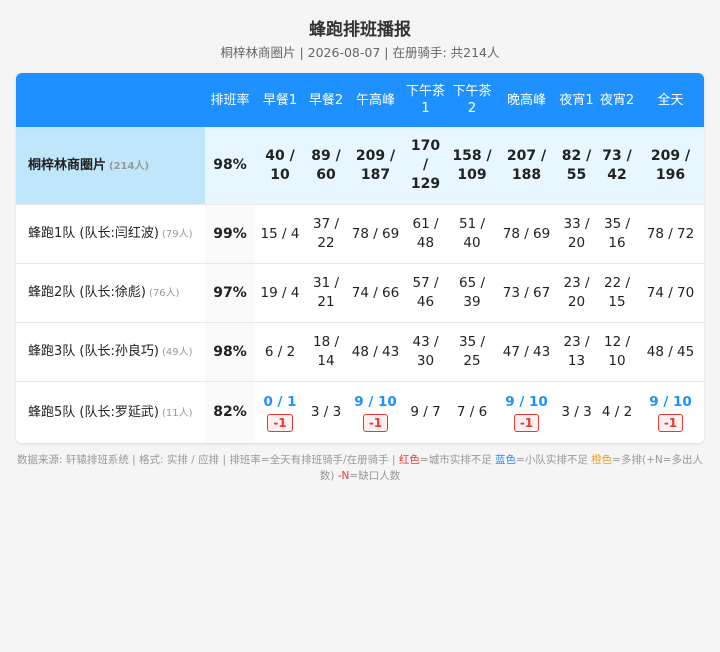 The width and height of the screenshot is (720, 652). Describe the element at coordinates (526, 166) in the screenshot. I see `summary-cell: 207 / 188` at that location.